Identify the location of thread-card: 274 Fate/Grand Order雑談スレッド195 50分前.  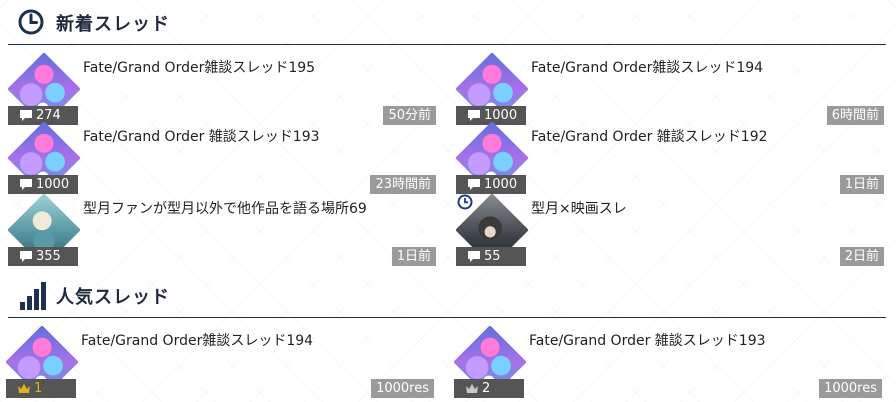
(222, 89).